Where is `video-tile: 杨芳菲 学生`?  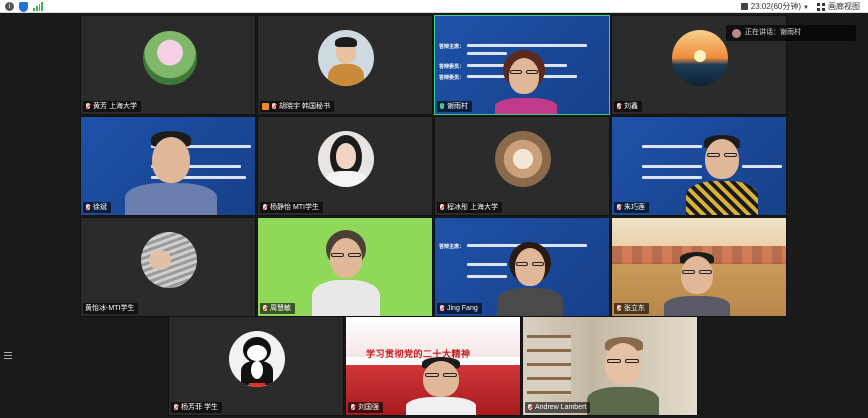 video-tile: 杨芳菲 学生 is located at coordinates (256, 366).